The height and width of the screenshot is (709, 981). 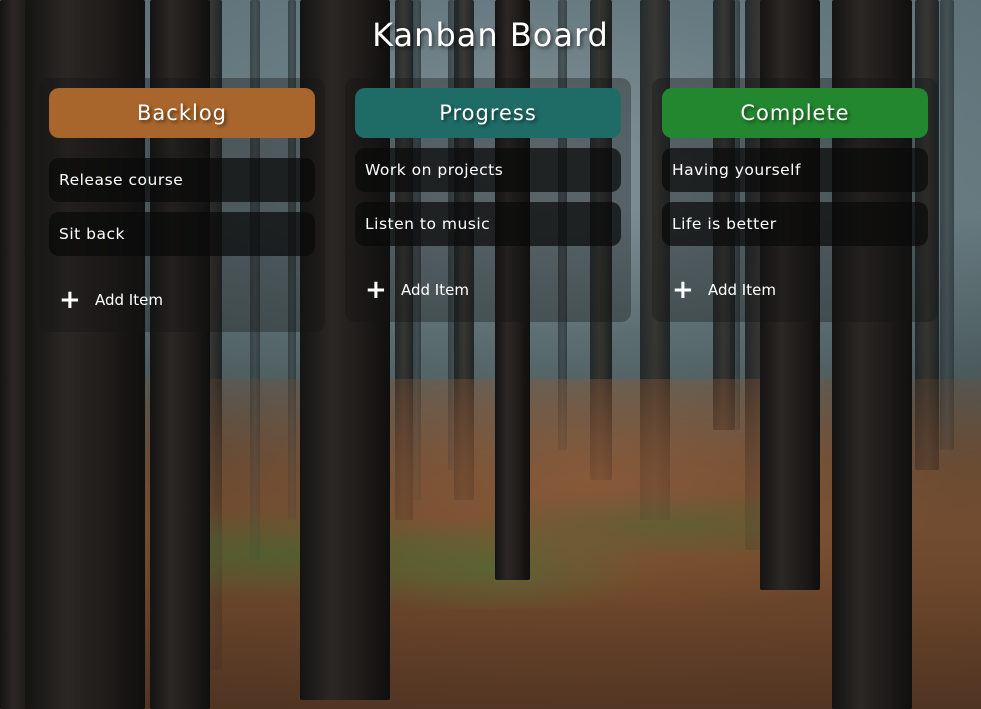 I want to click on column-header-complete: Complete, so click(x=795, y=113).